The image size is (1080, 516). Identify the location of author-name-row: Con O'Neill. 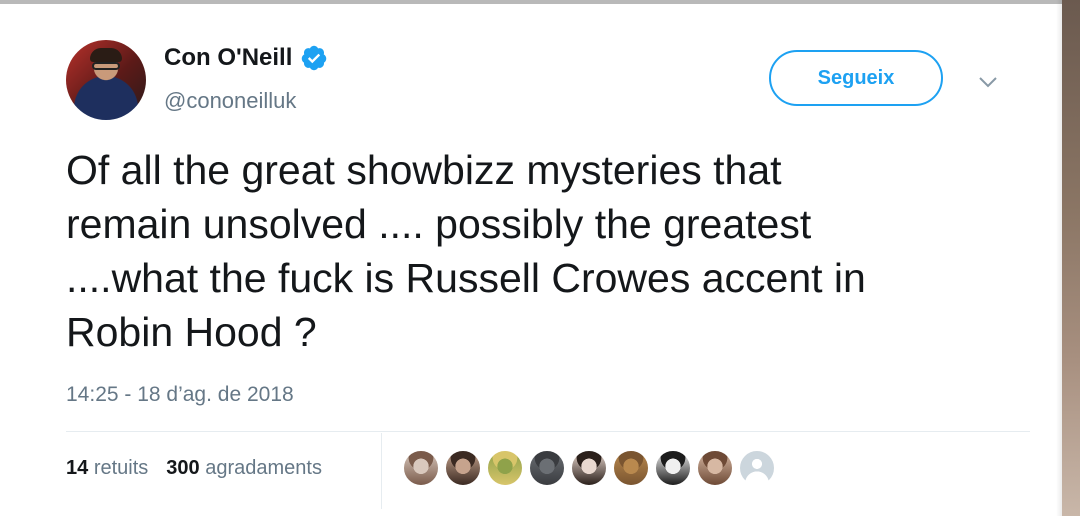
(246, 58).